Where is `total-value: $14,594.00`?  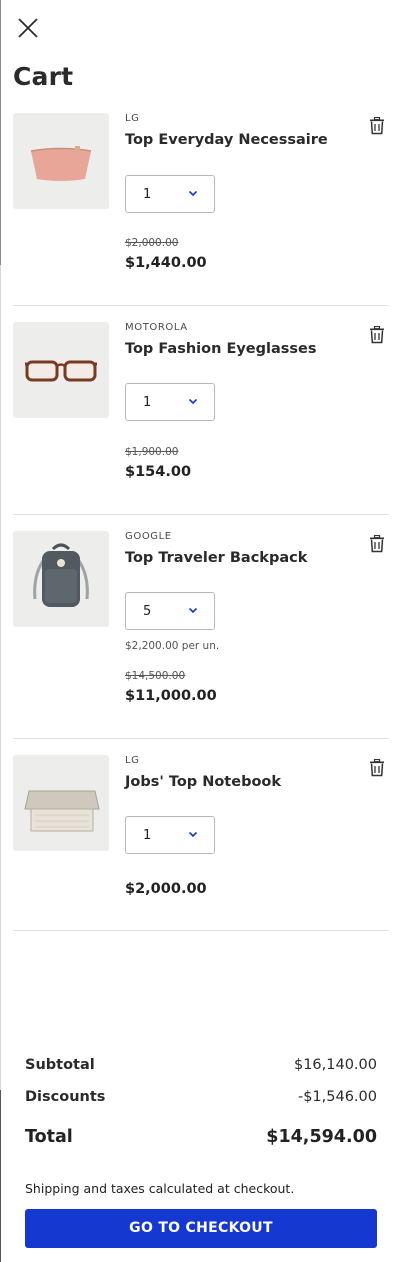
total-value: $14,594.00 is located at coordinates (321, 1137).